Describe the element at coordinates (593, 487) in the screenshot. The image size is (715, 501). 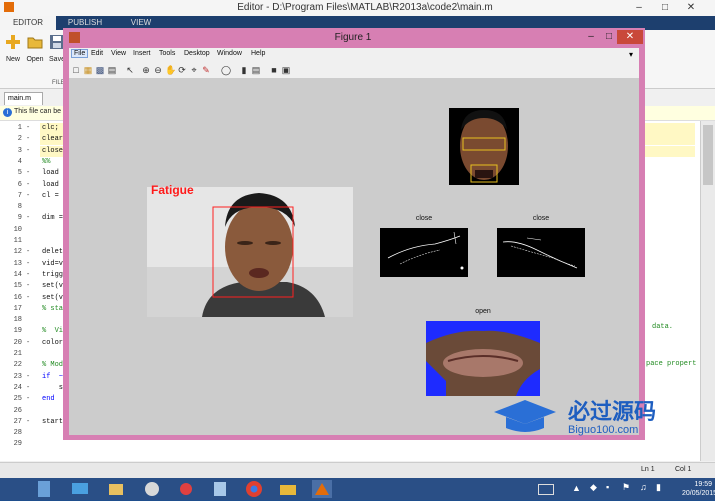
I see `bluetooth-icon: ◆` at that location.